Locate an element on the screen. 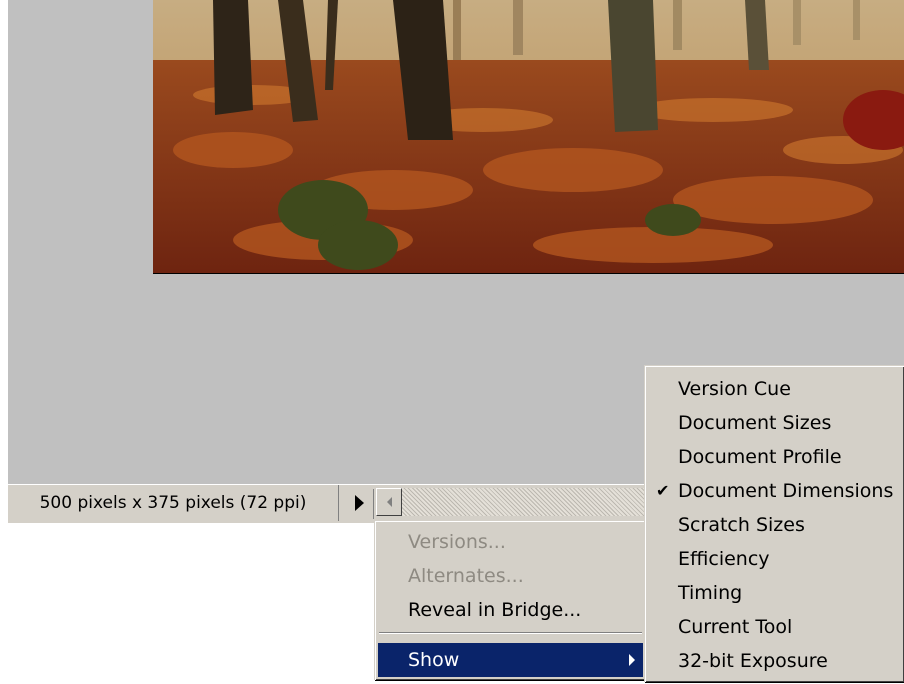 Image resolution: width=904 pixels, height=684 pixels. submenu-arrow-icon is located at coordinates (632, 660).